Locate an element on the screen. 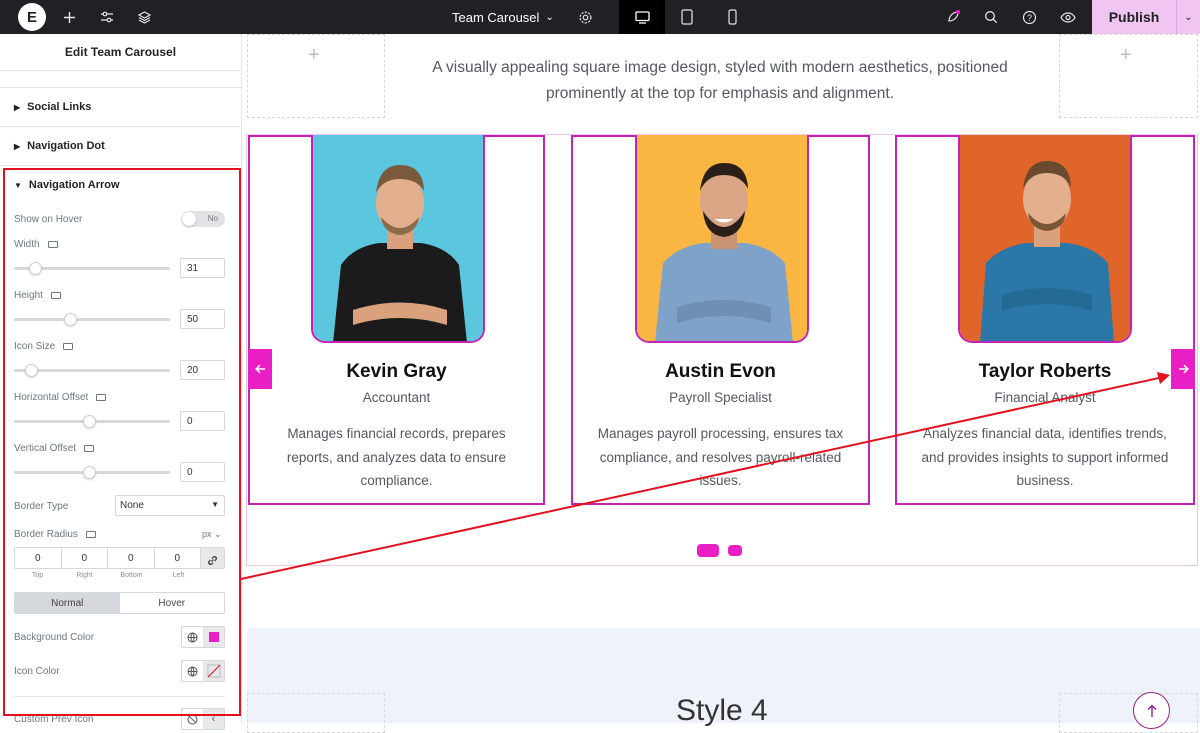 This screenshot has width=1200, height=733. chevron-down-icon: ⌄ is located at coordinates (549, 17).